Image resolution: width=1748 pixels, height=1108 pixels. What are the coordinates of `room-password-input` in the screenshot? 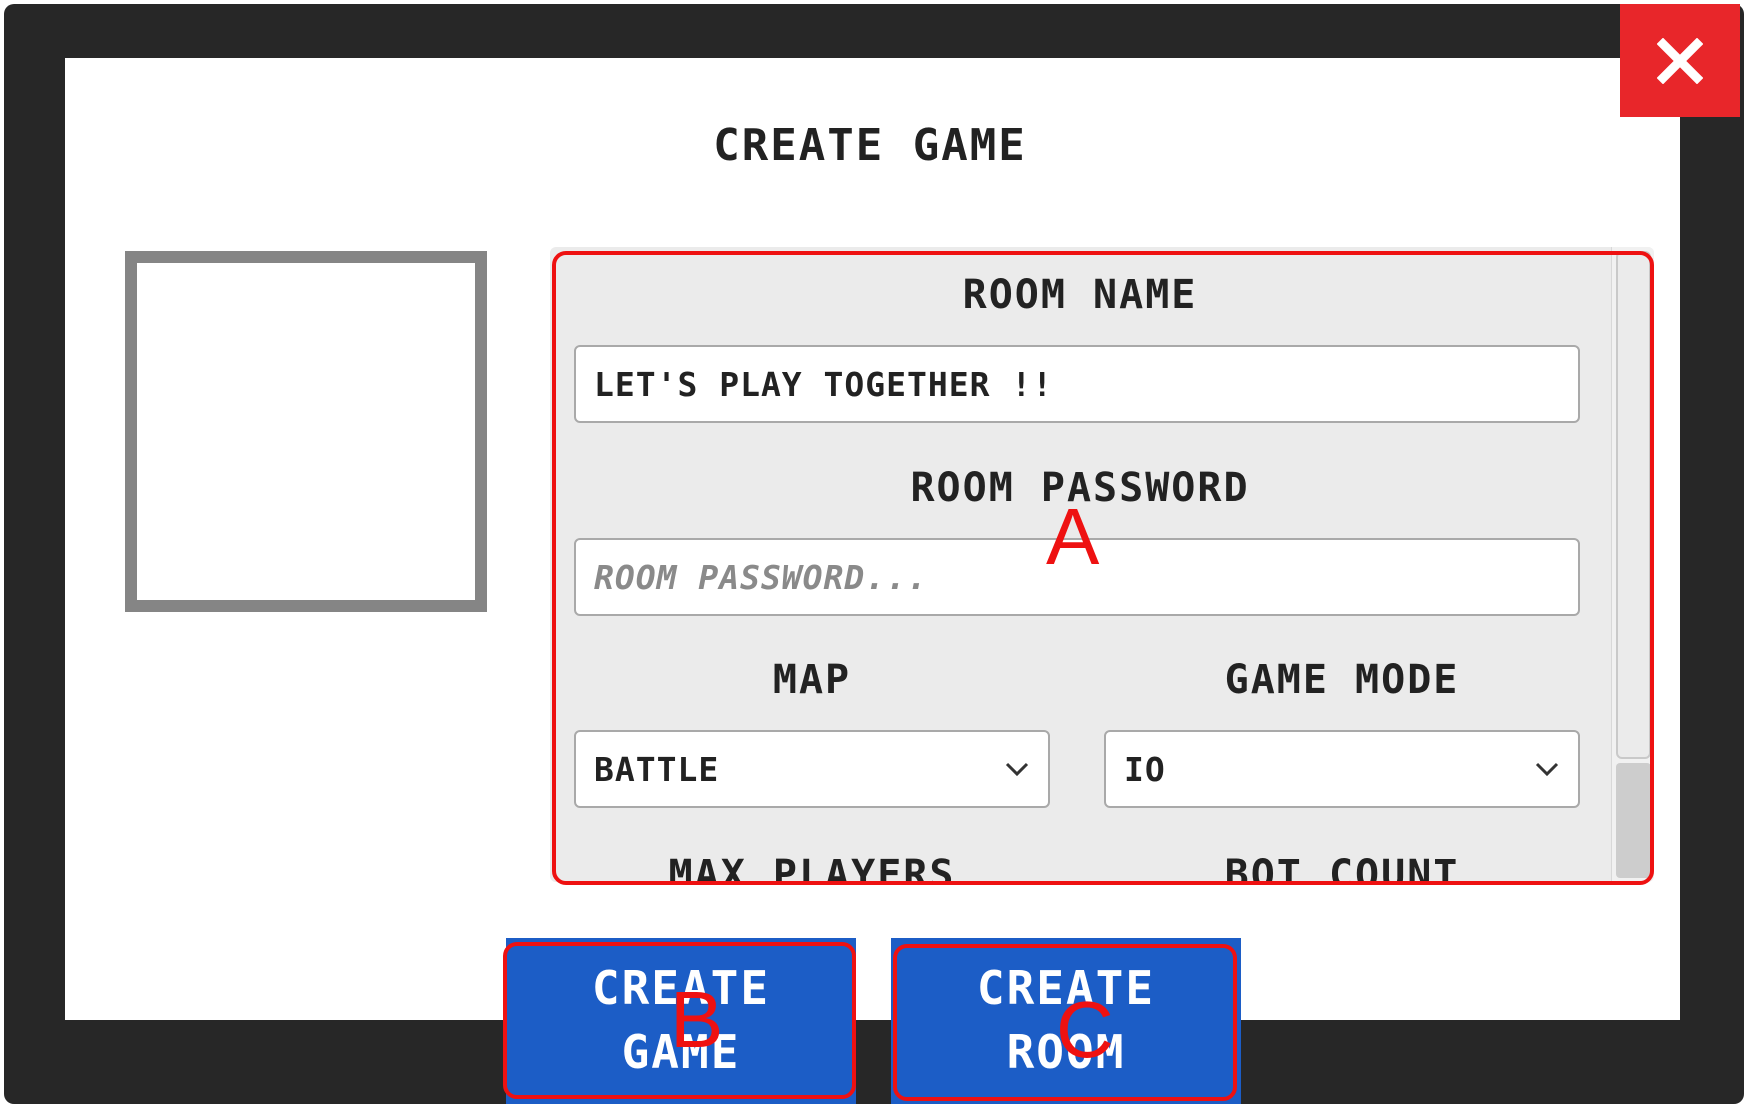 It's located at (1077, 577).